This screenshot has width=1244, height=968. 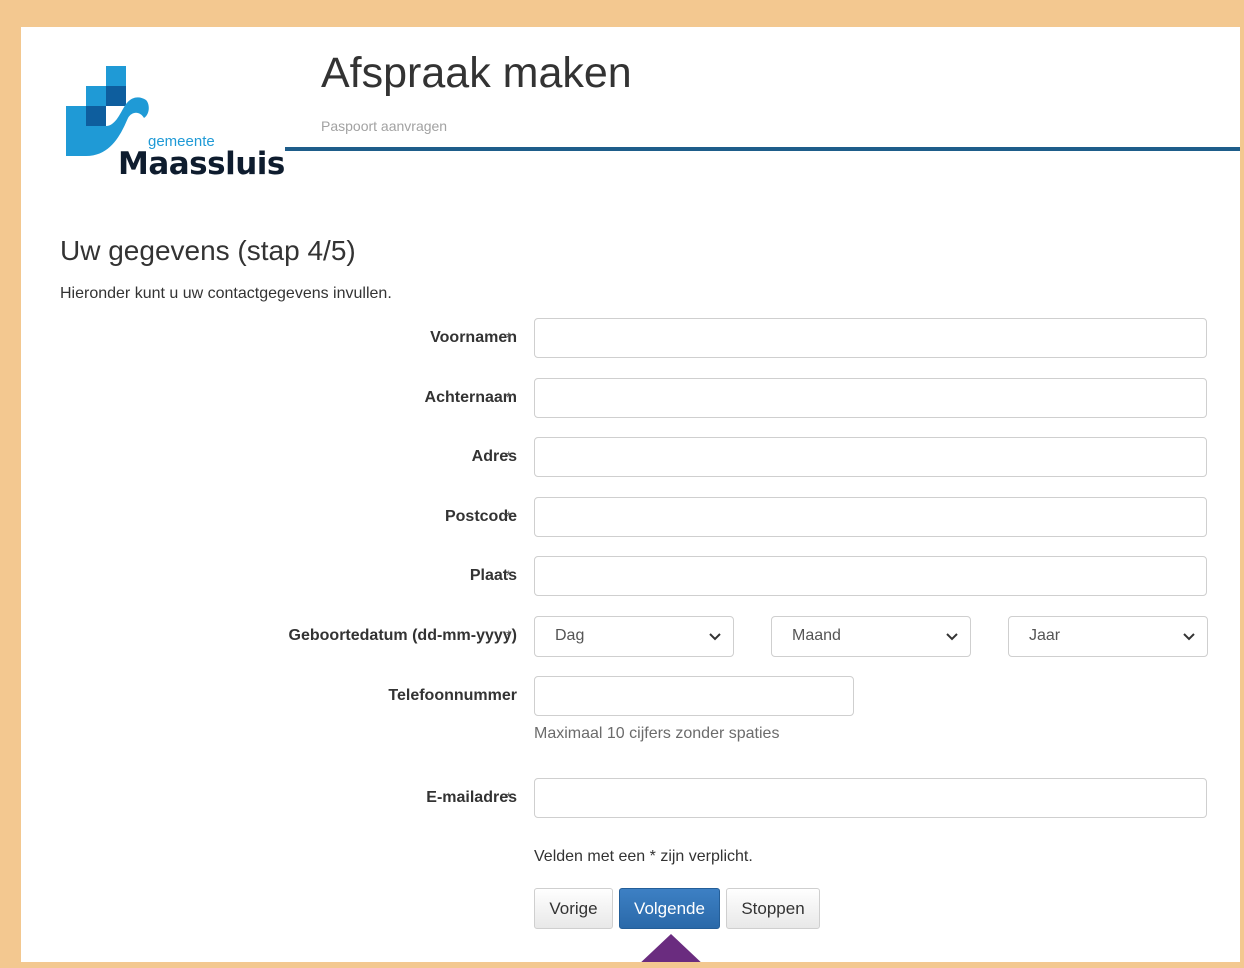 What do you see at coordinates (870, 576) in the screenshot?
I see `plaats-input` at bounding box center [870, 576].